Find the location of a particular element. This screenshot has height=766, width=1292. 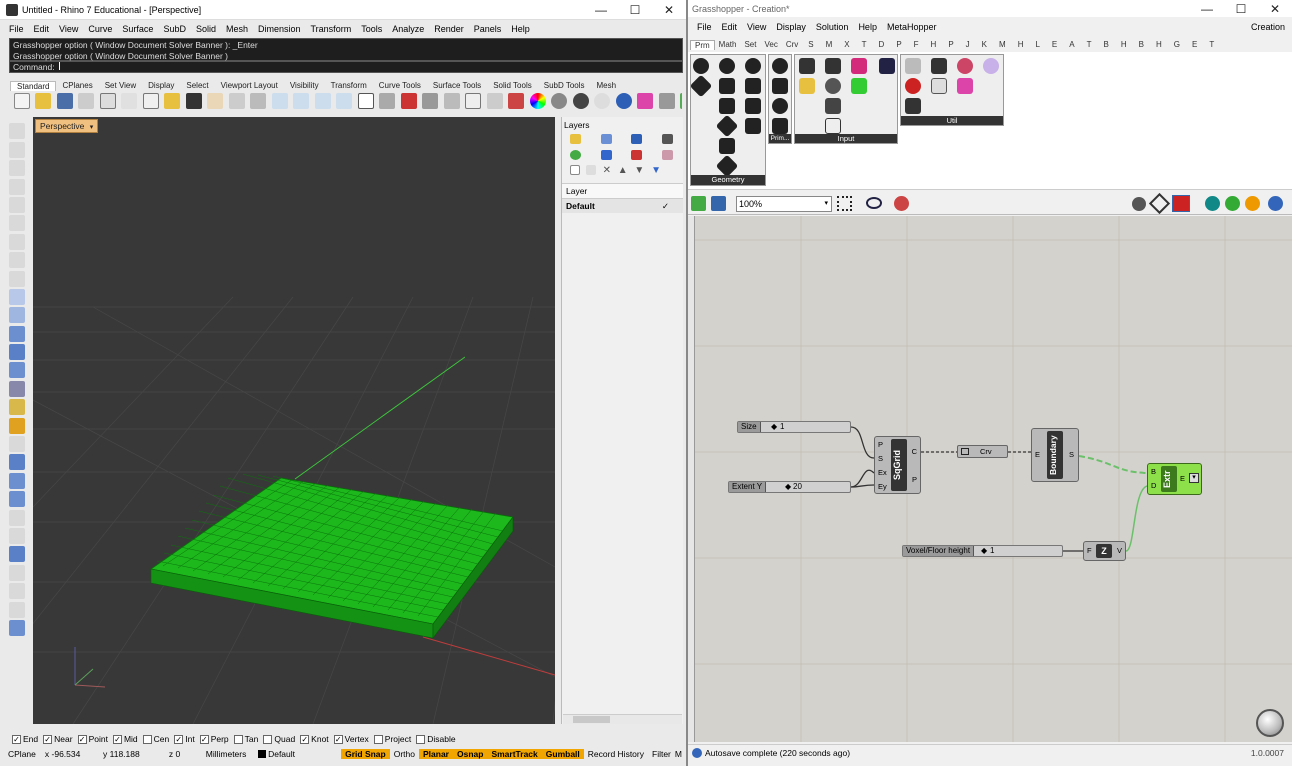

menu-view: View is located at coordinates (68, 29).